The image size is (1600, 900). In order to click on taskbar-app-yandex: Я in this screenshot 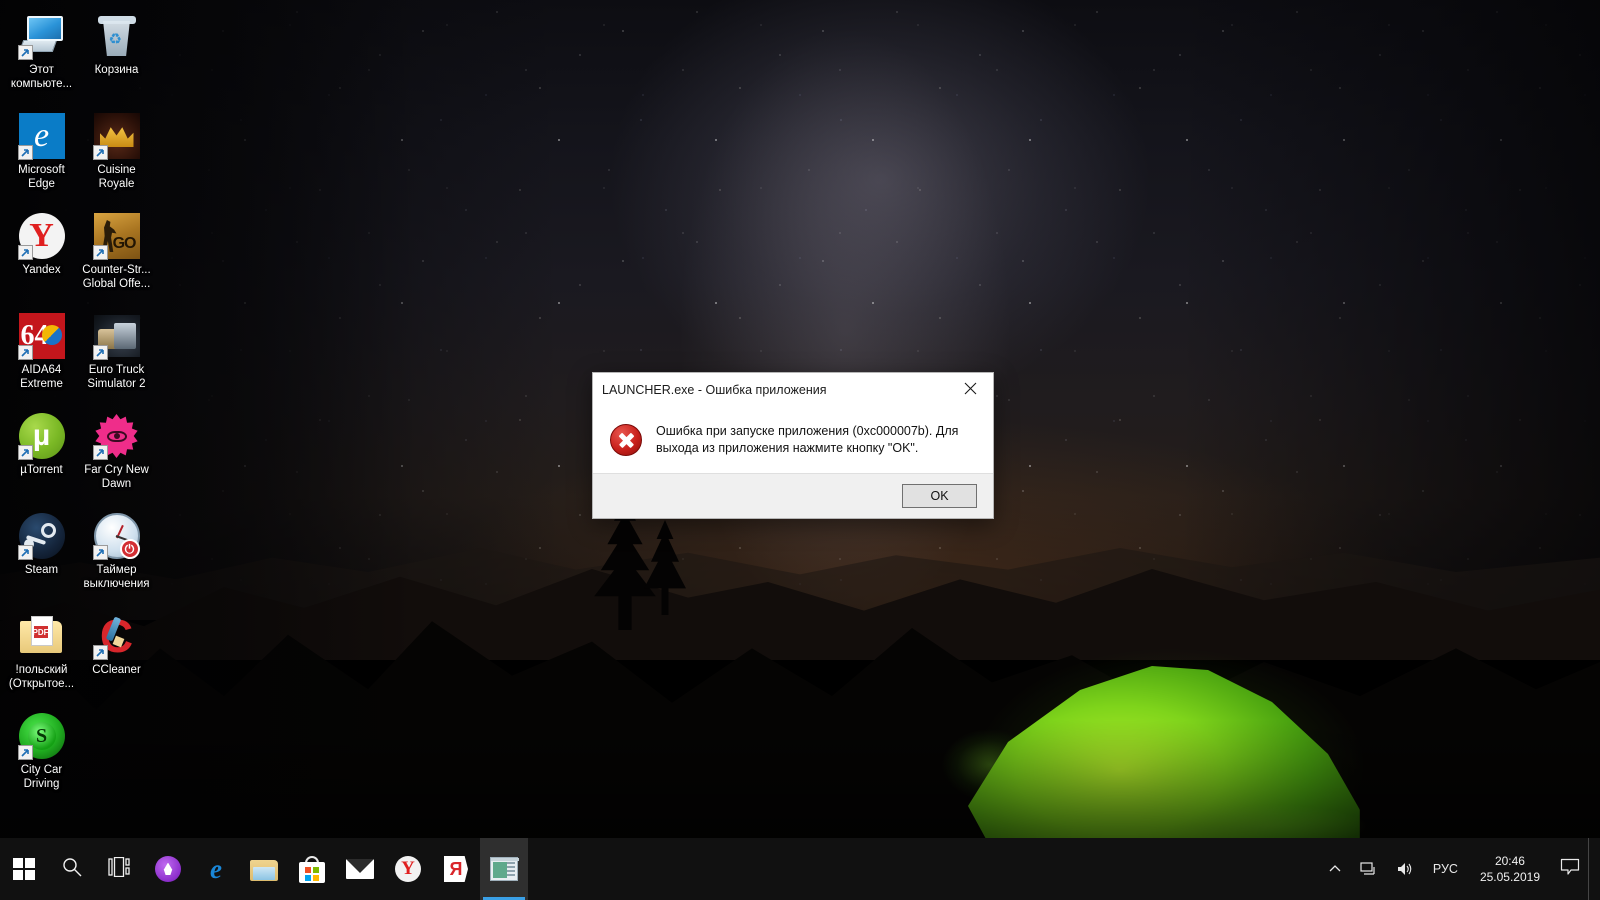, I will do `click(456, 869)`.